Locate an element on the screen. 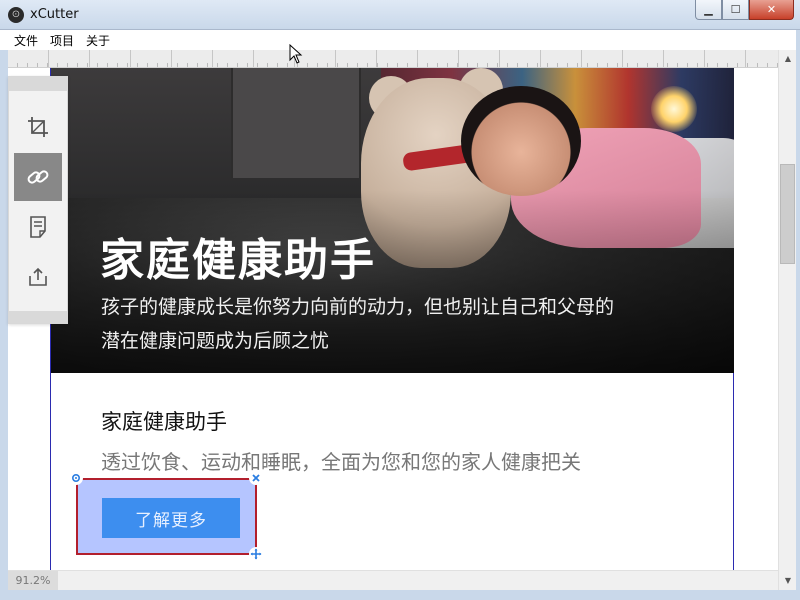 The image size is (800, 600). window-frame-right is located at coordinates (798, 315).